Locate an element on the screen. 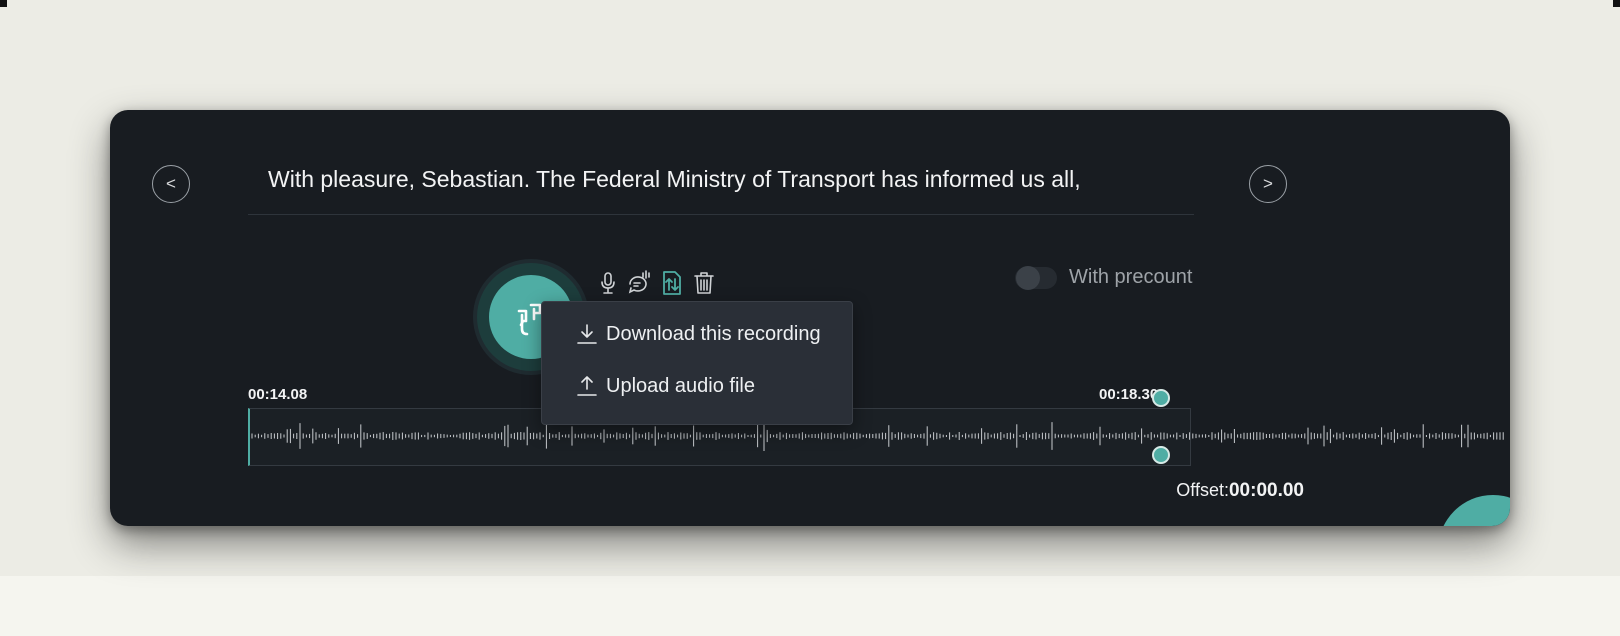 Image resolution: width=1620 pixels, height=636 pixels. offset-value: 00:00.00 is located at coordinates (1266, 490).